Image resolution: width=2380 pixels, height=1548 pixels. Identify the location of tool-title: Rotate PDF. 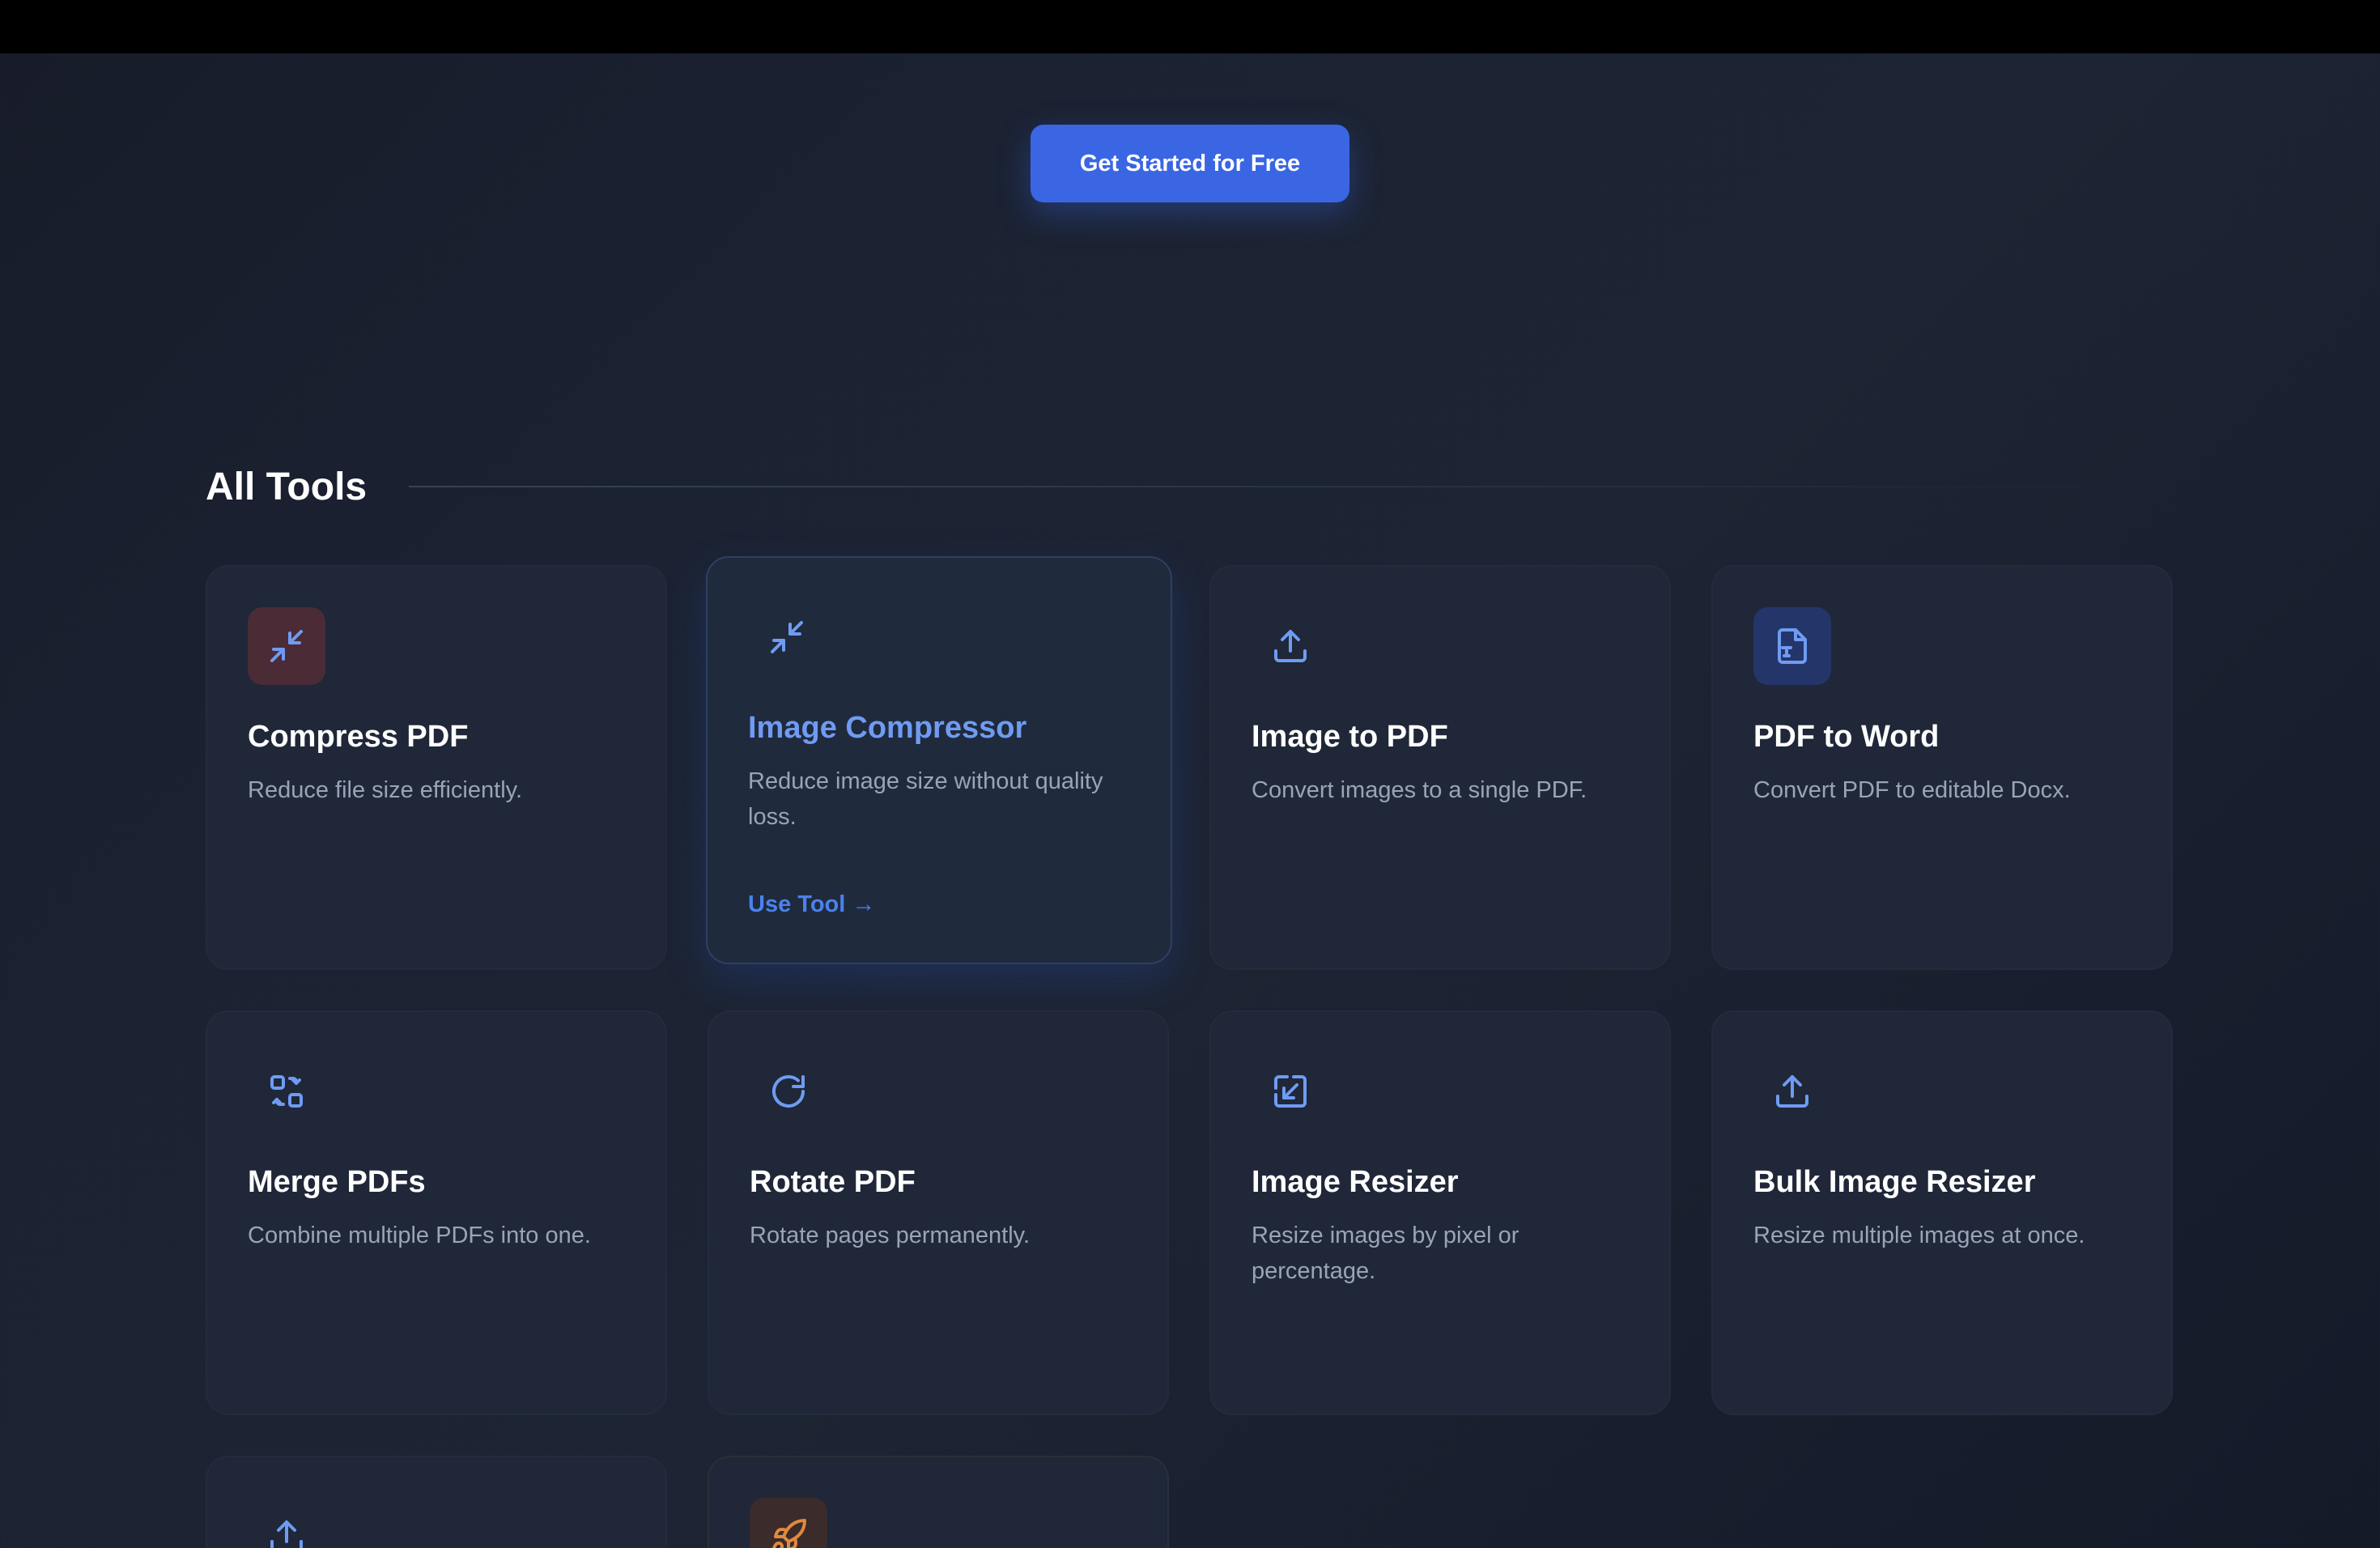
(833, 1182).